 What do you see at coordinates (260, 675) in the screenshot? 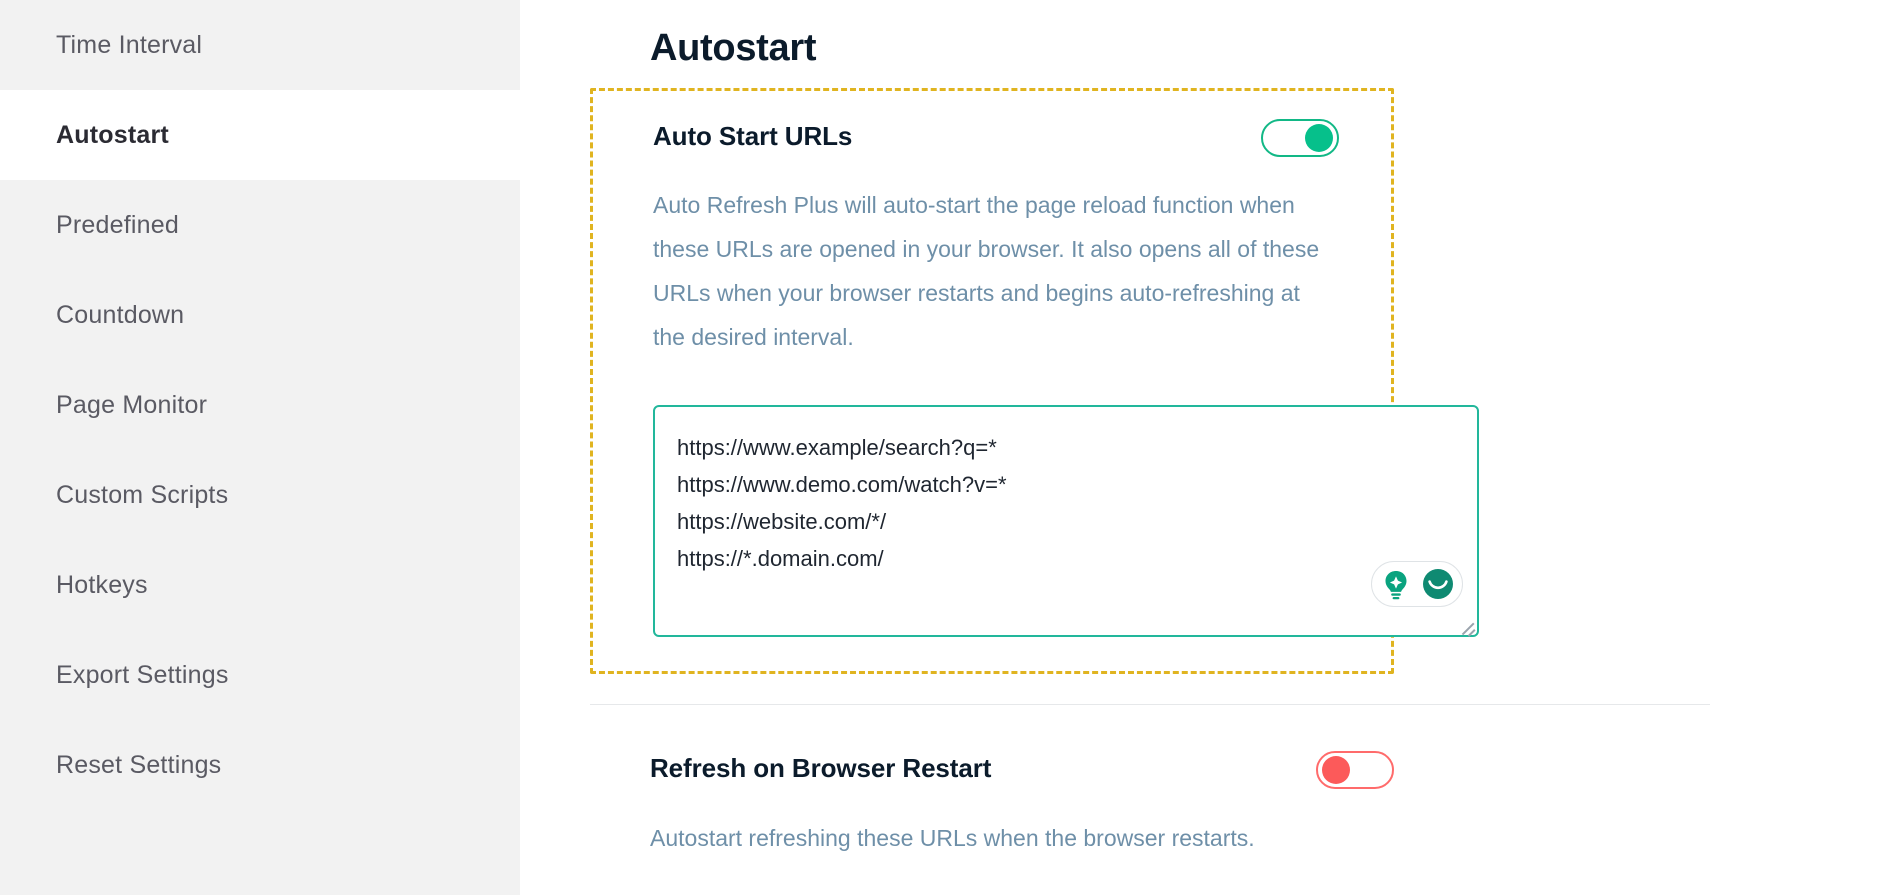
I see `sidebar-item-export-settings: Export Settings` at bounding box center [260, 675].